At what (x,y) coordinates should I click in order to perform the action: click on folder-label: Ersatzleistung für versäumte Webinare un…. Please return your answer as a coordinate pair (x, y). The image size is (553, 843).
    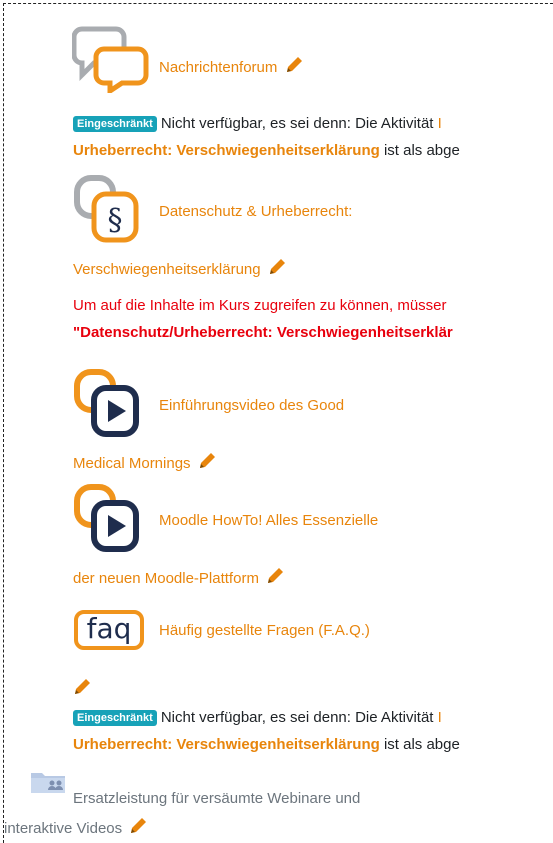
    Looking at the image, I should click on (216, 798).